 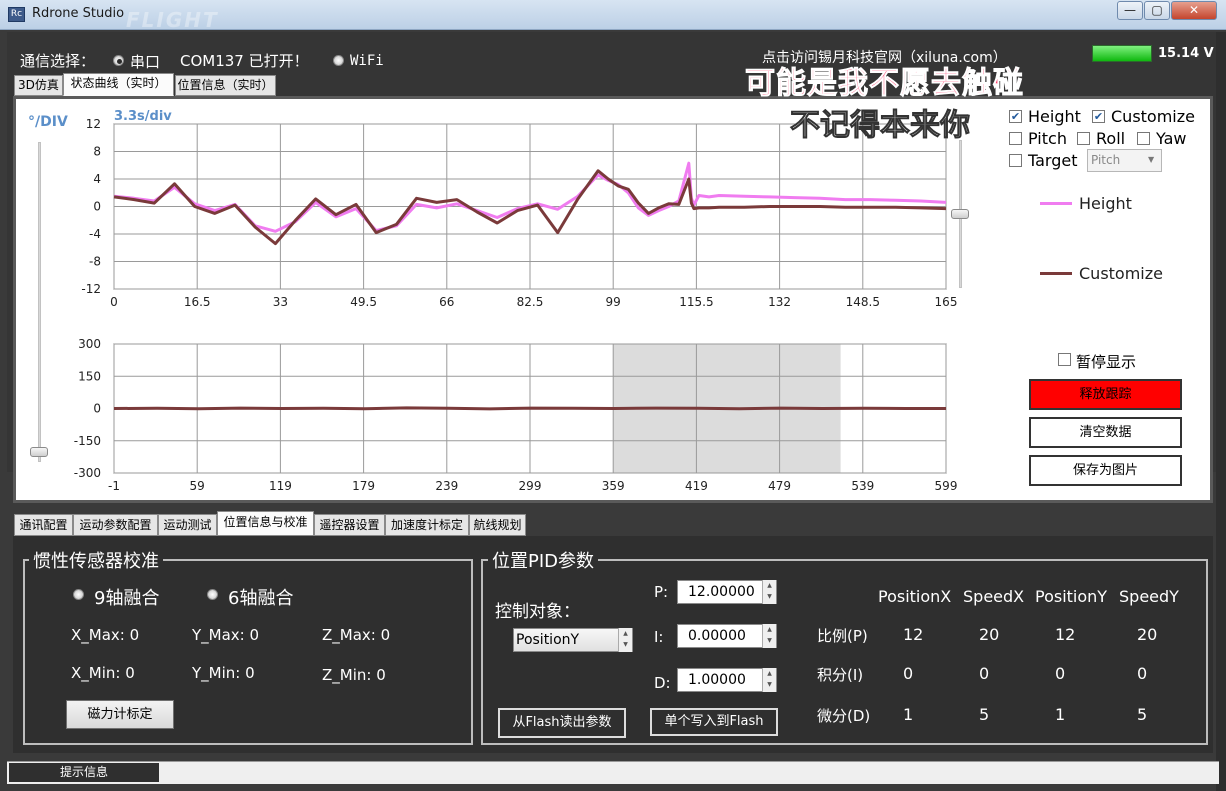 I want to click on yaw-checkbox, so click(x=1143, y=138).